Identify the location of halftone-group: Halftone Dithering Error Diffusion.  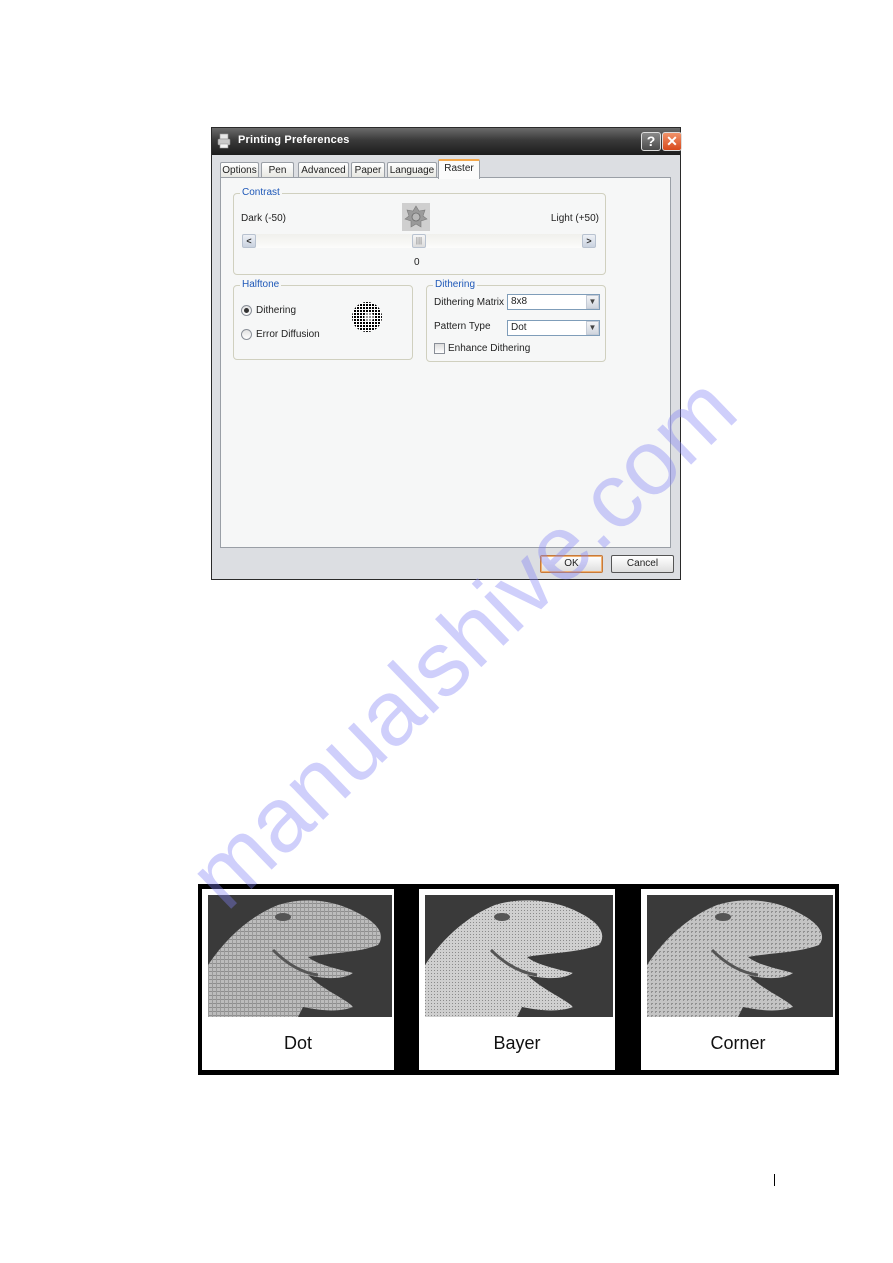
(323, 319).